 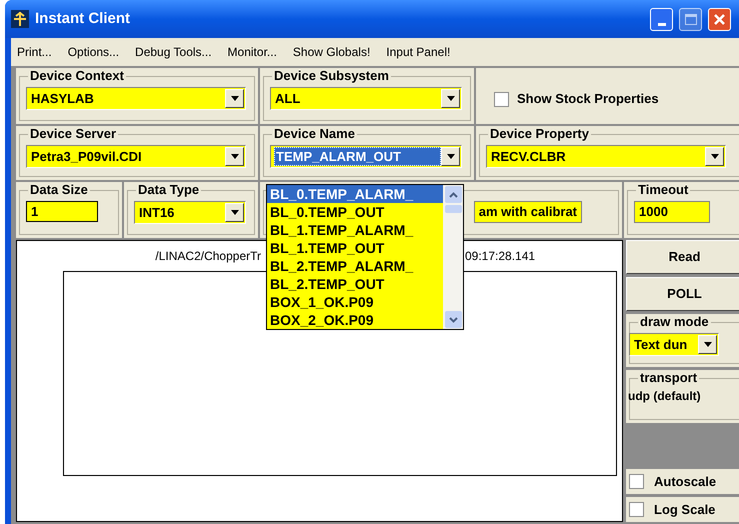 I want to click on combo-box: Text dun, so click(x=674, y=344).